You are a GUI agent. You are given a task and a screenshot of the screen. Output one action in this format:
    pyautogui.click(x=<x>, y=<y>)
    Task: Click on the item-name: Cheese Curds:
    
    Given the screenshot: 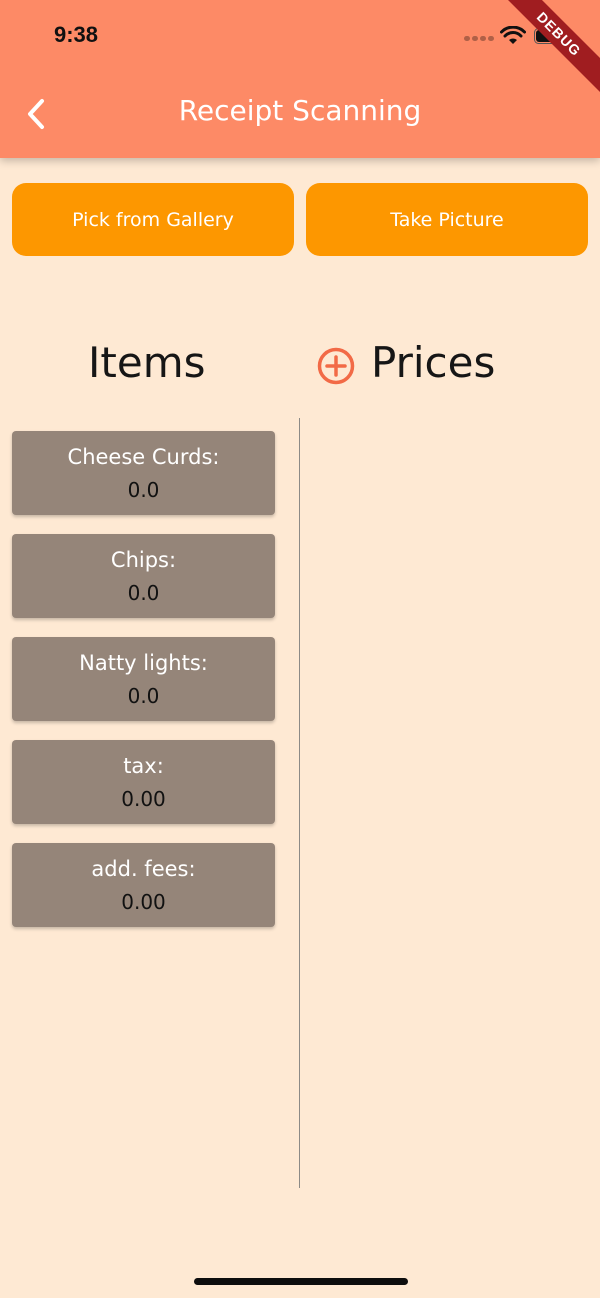 What is the action you would take?
    pyautogui.click(x=143, y=457)
    